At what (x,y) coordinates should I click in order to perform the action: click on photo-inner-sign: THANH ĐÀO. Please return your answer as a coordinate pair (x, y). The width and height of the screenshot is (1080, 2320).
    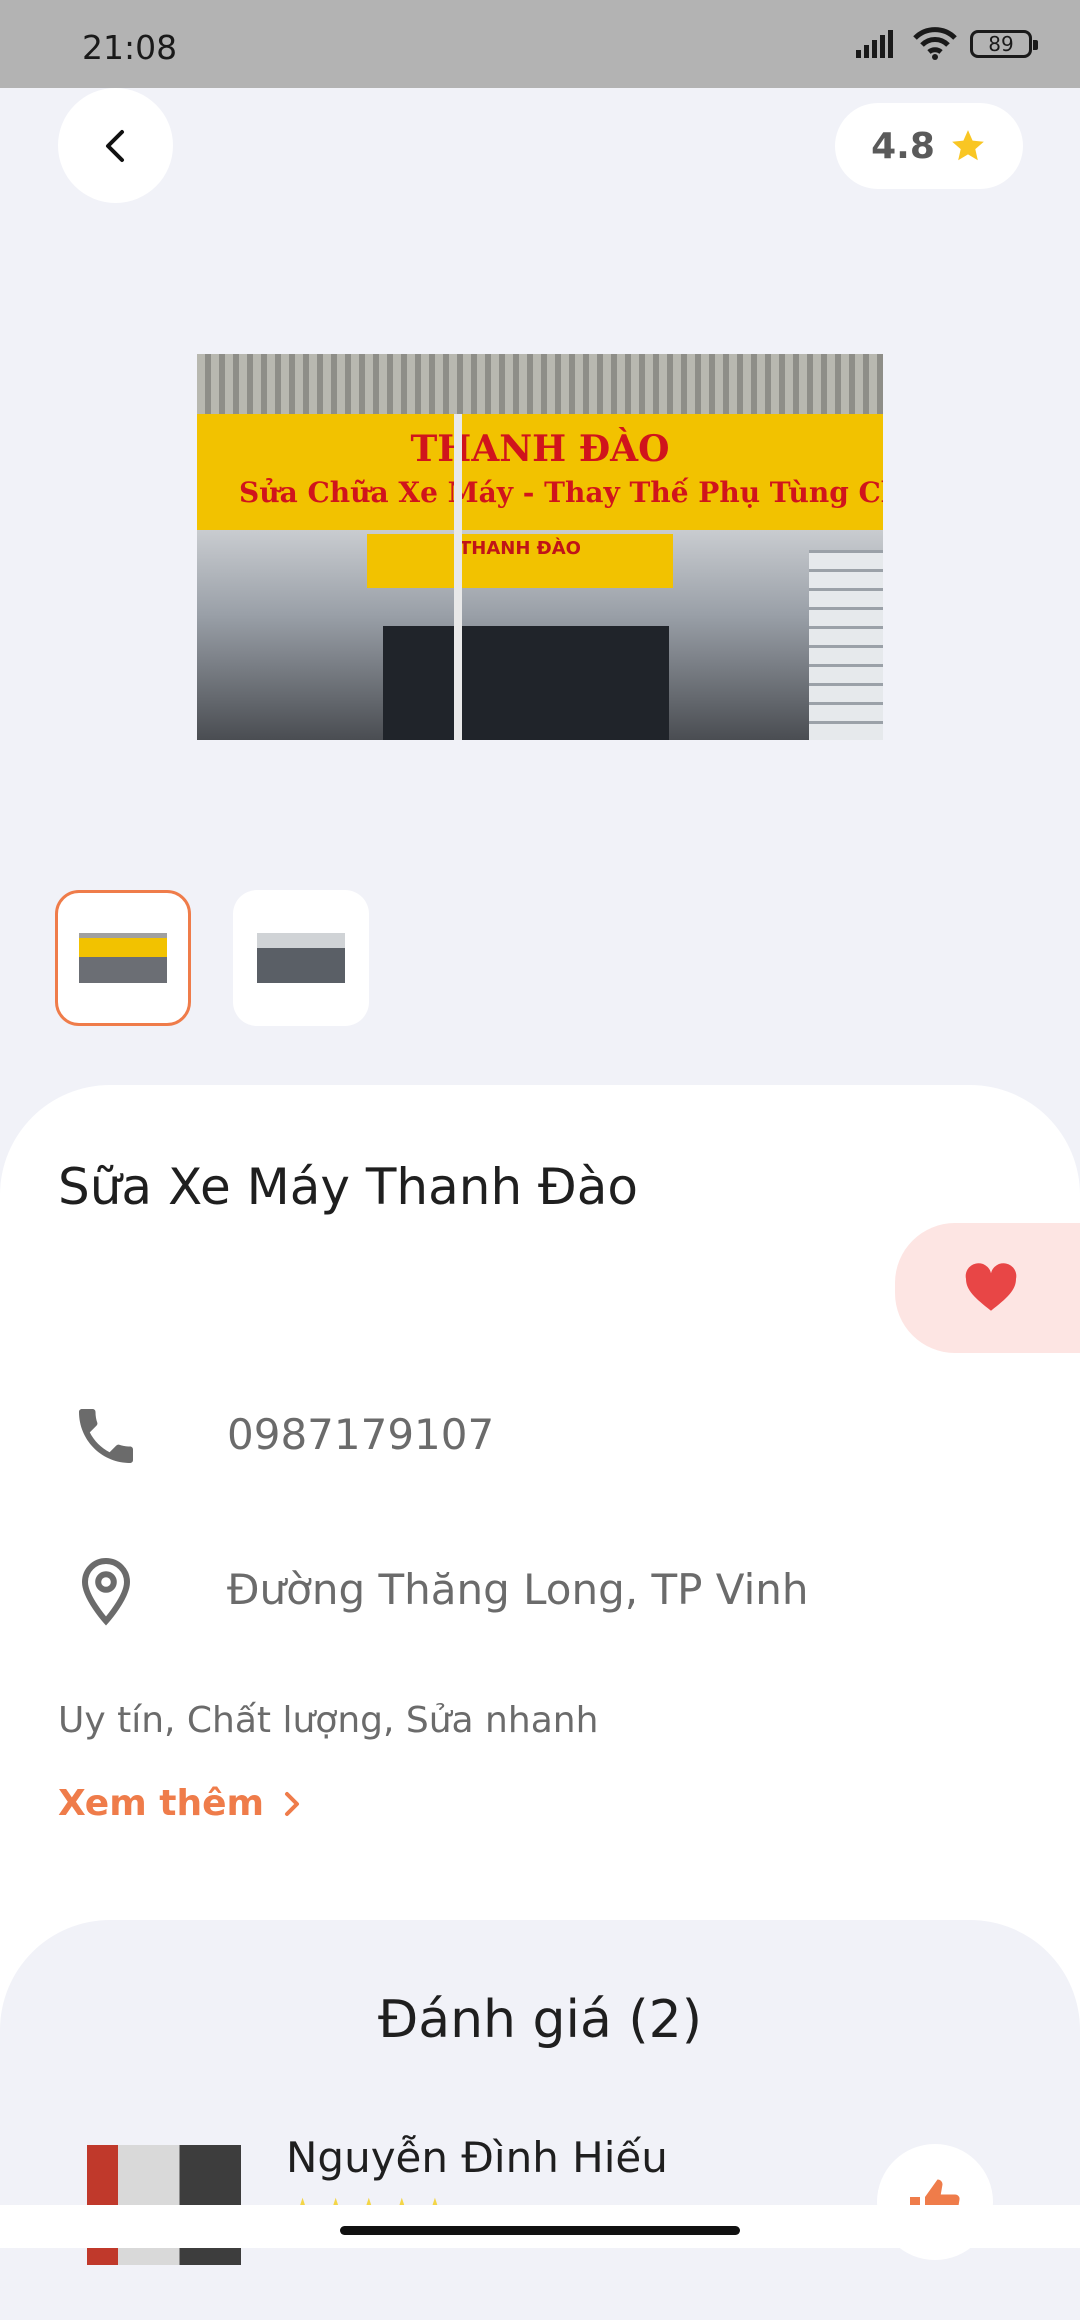
    Looking at the image, I should click on (520, 561).